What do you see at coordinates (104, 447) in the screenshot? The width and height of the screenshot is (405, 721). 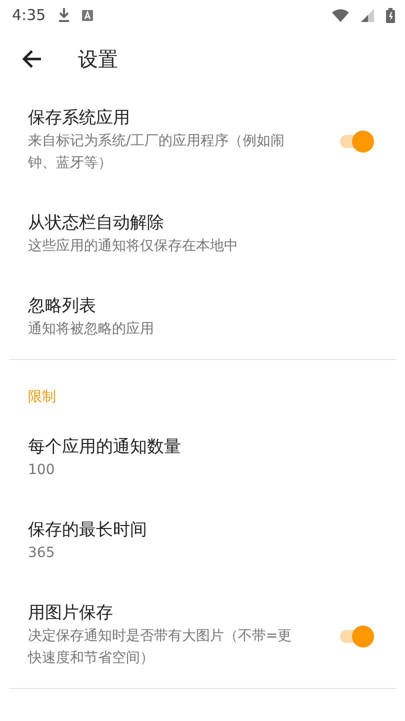 I see `setting-title: 每个应用的通知数量` at bounding box center [104, 447].